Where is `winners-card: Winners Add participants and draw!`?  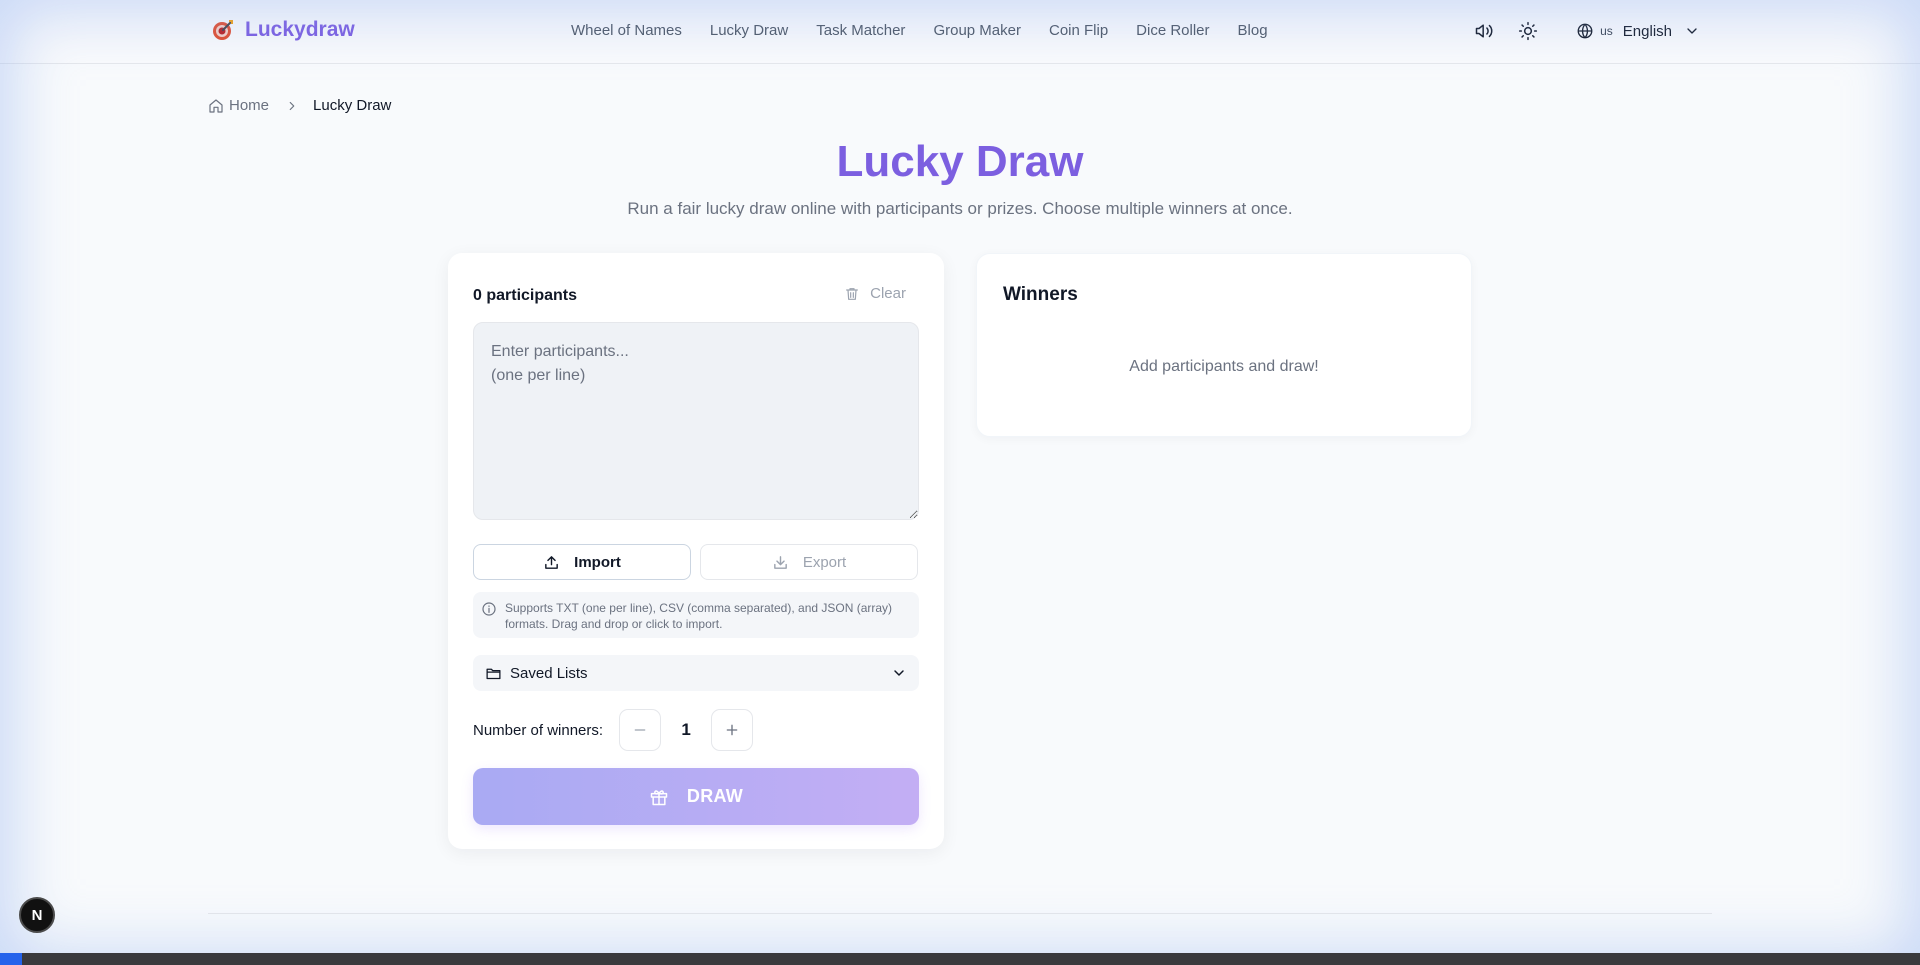 winners-card: Winners Add participants and draw! is located at coordinates (1224, 345).